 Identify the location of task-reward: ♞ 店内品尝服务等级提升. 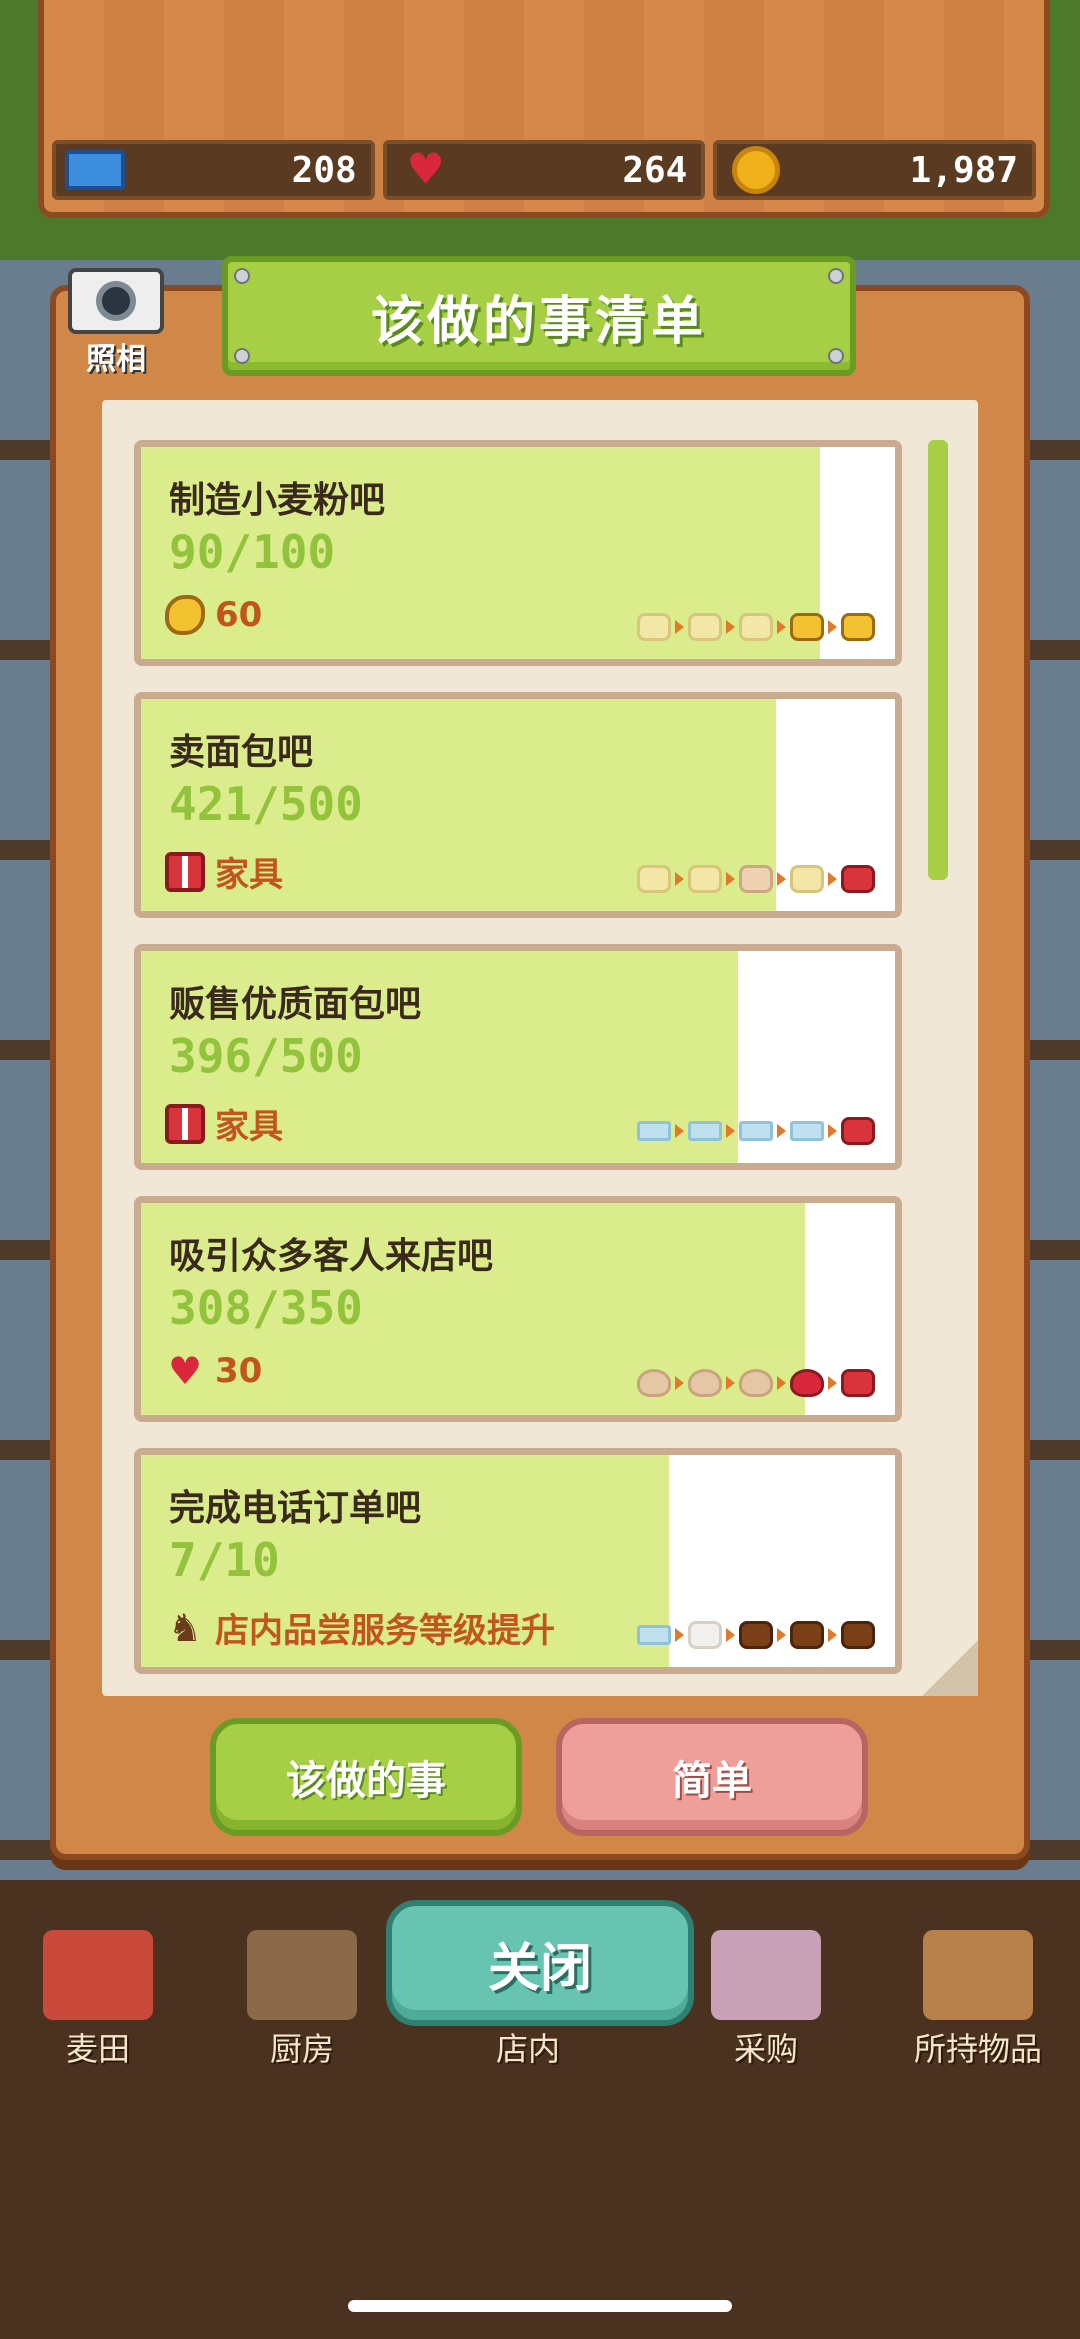
(360, 1627).